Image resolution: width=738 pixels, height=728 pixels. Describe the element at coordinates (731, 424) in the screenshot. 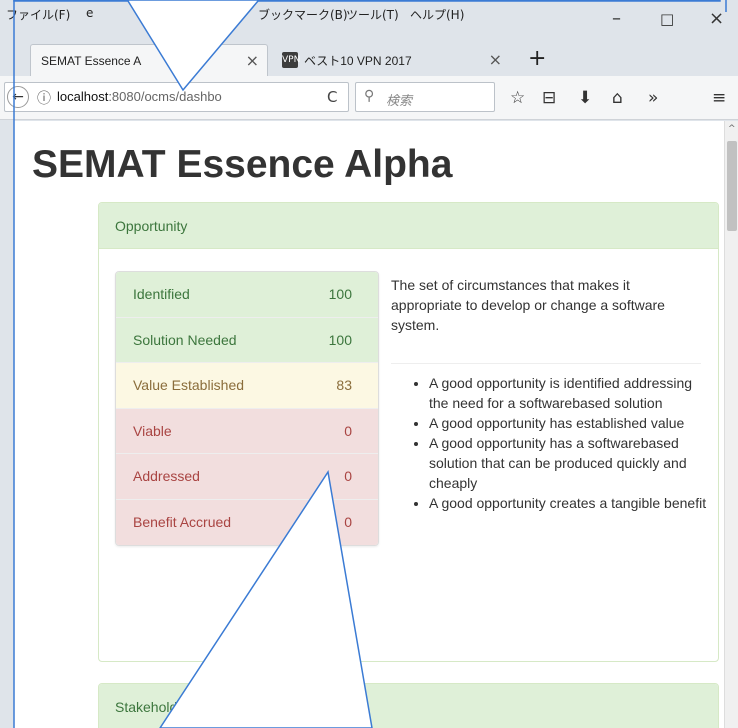

I see `vertical-scrollbar: ^` at that location.